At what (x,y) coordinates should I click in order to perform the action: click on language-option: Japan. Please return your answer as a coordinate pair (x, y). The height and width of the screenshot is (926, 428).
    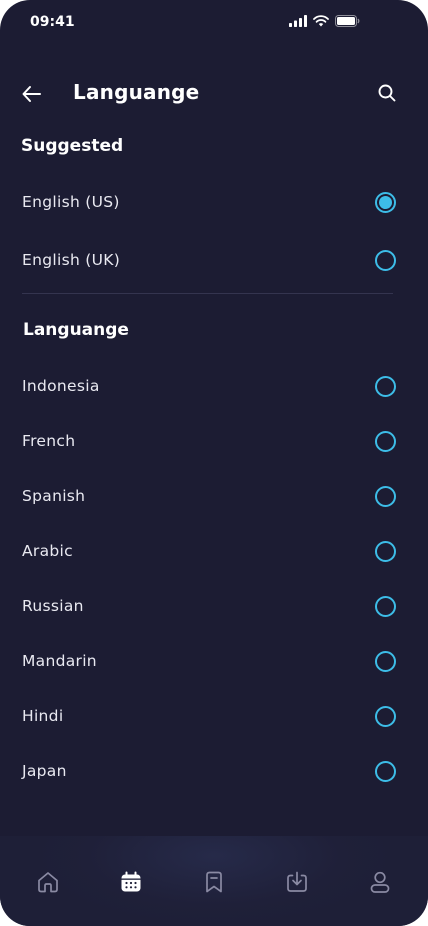
    Looking at the image, I should click on (209, 771).